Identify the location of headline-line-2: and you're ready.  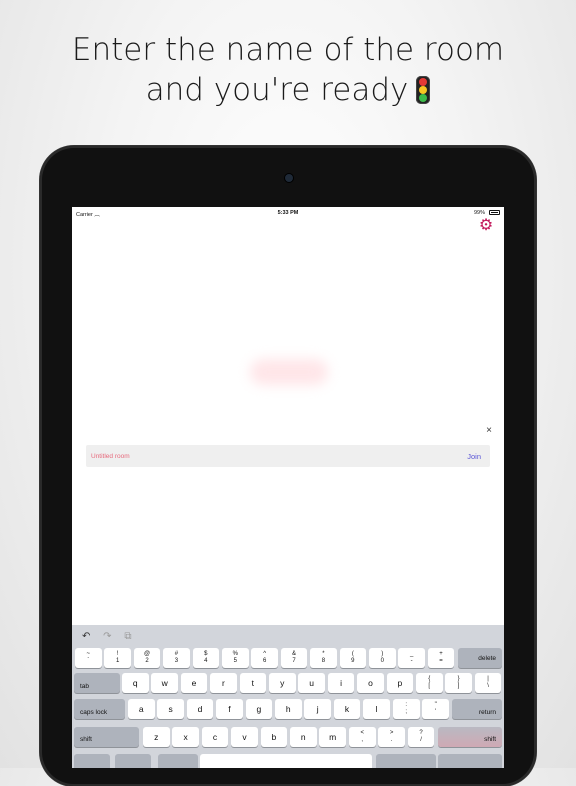
(288, 90).